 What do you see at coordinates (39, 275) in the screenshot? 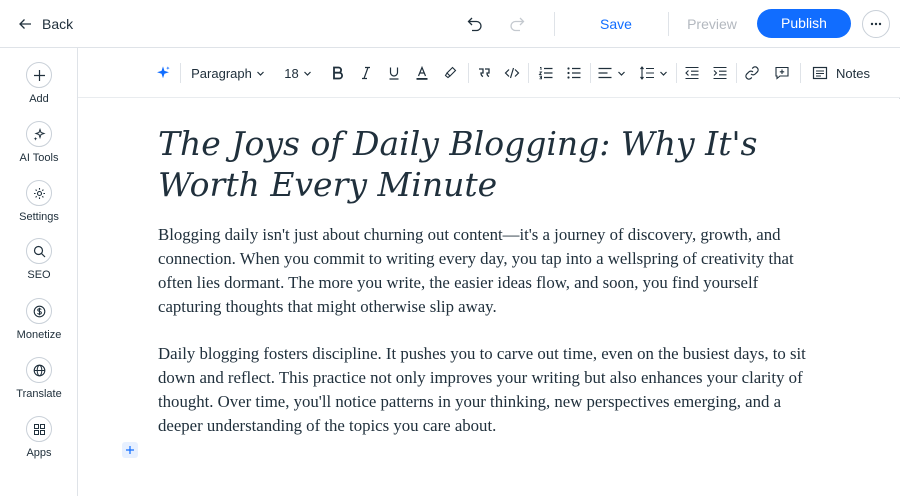
I see `sidebar-item-label: SEO` at bounding box center [39, 275].